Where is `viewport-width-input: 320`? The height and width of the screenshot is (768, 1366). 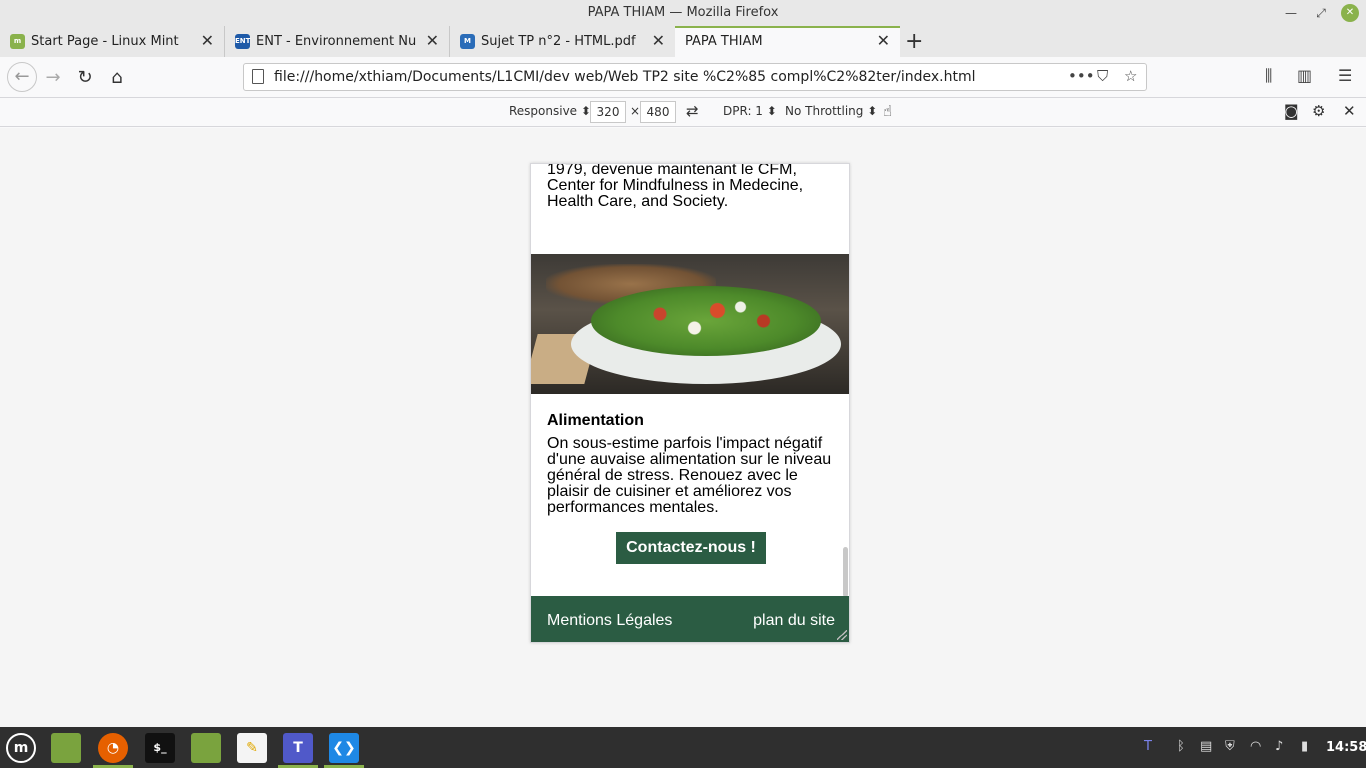
viewport-width-input: 320 is located at coordinates (608, 112).